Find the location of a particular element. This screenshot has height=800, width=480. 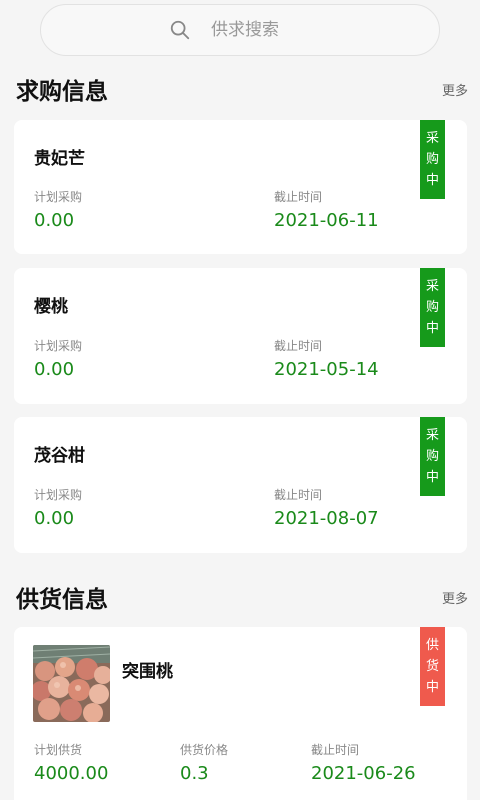

deadline-value: 2021-06-26 is located at coordinates (363, 773).